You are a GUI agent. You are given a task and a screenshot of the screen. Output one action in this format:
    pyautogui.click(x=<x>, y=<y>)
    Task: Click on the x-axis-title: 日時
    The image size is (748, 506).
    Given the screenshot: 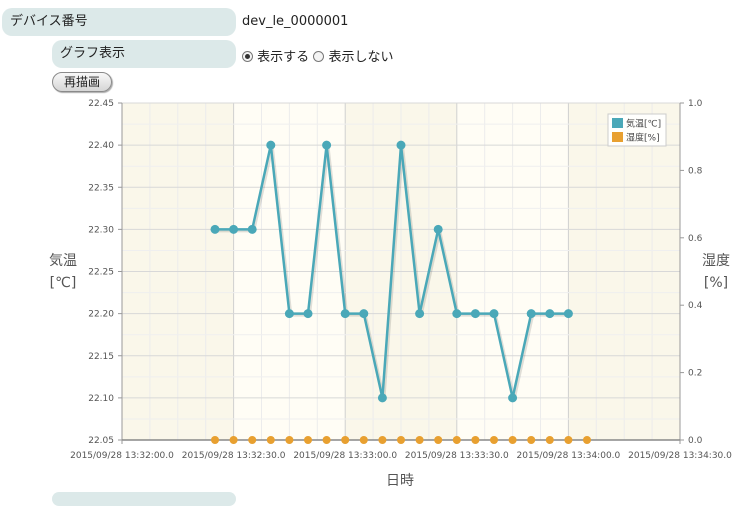 What is the action you would take?
    pyautogui.click(x=400, y=481)
    